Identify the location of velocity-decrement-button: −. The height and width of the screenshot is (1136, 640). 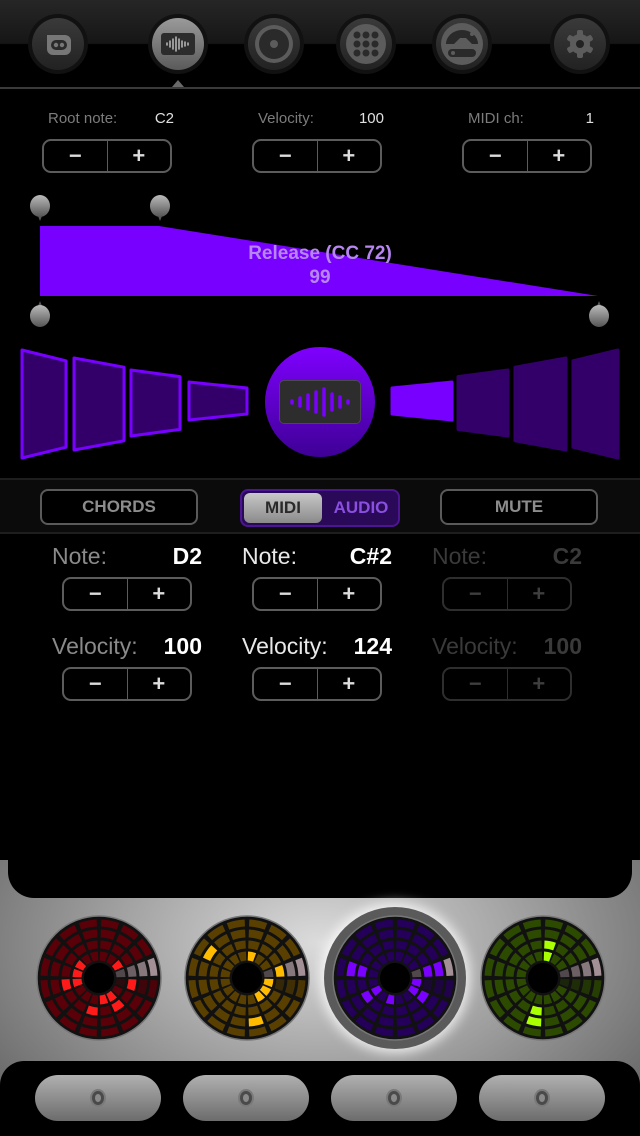
(286, 156).